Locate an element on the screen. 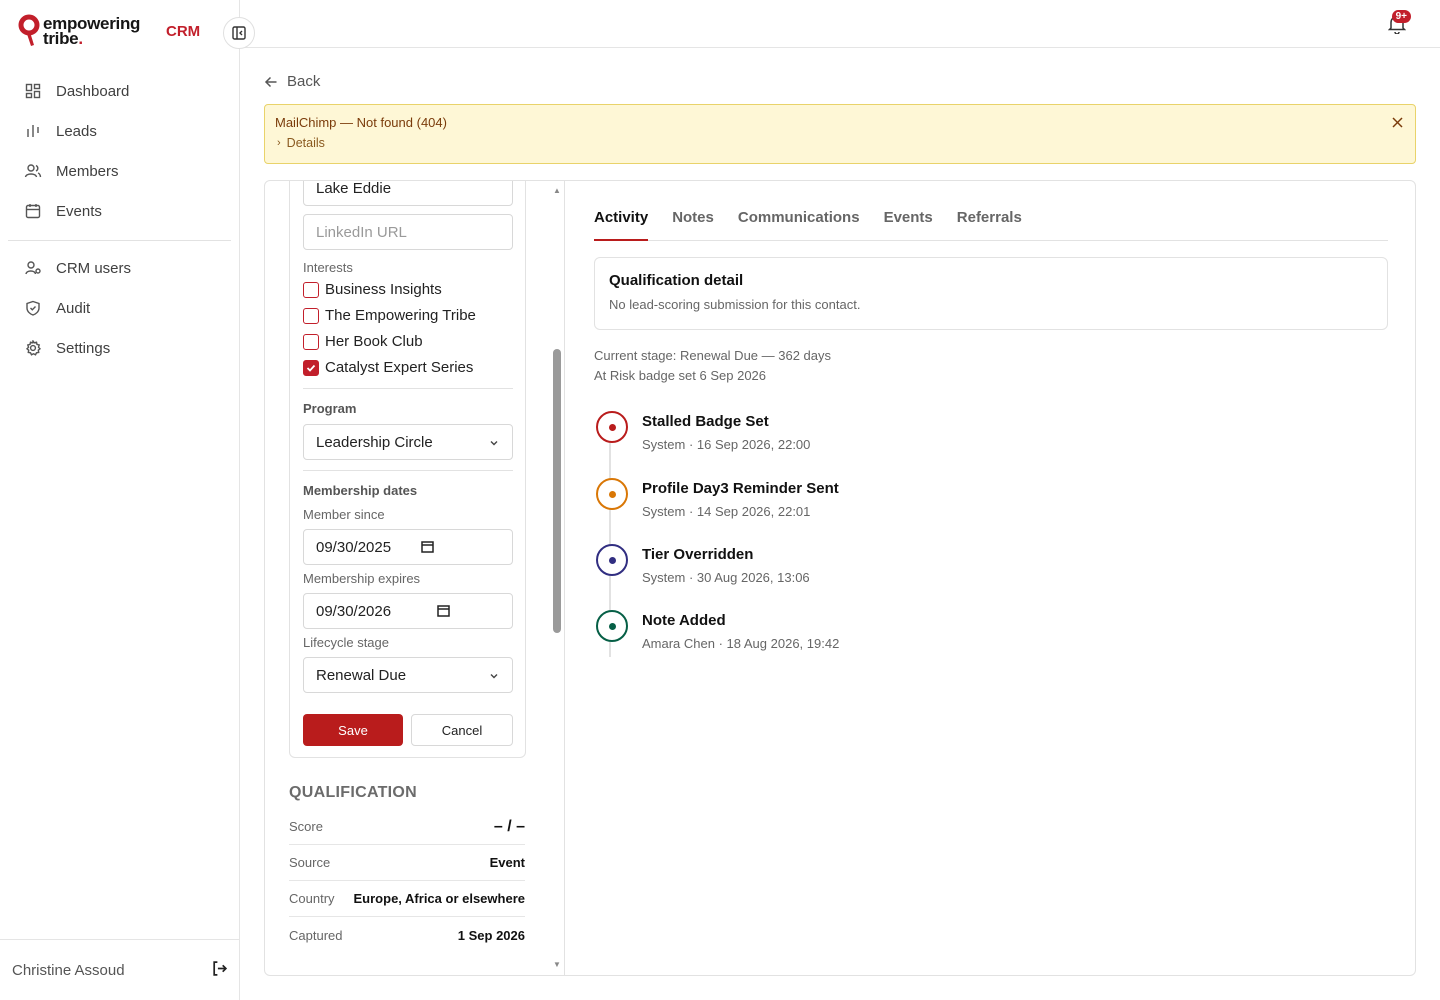 This screenshot has width=1440, height=1000. timeline-title: Stalled Badge Set is located at coordinates (705, 421).